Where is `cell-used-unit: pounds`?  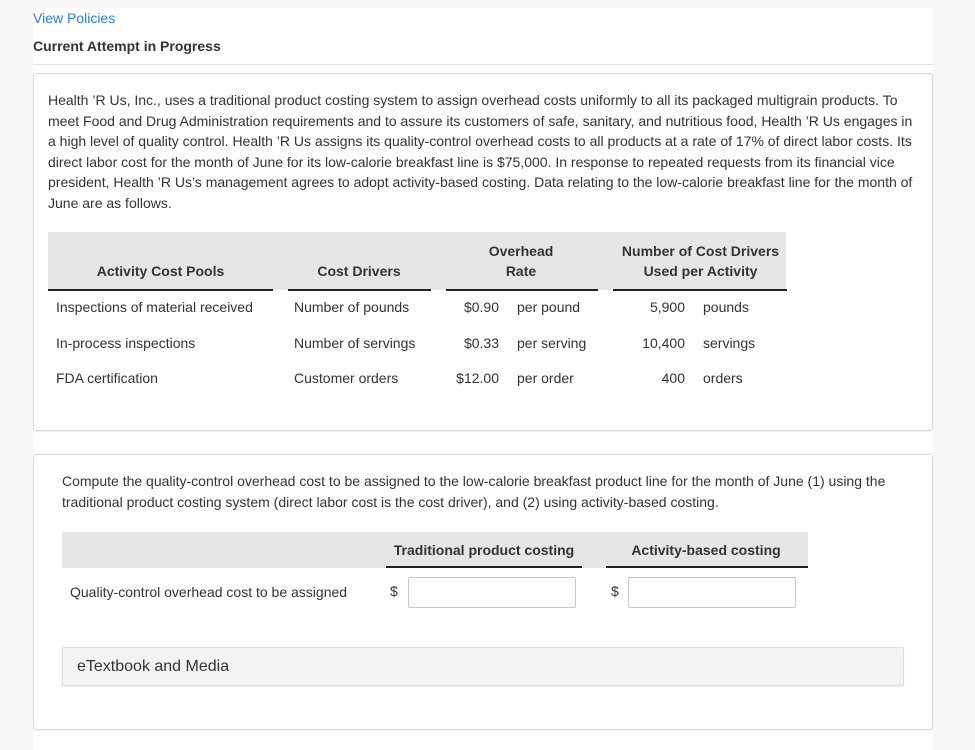
cell-used-unit: pounds is located at coordinates (726, 307).